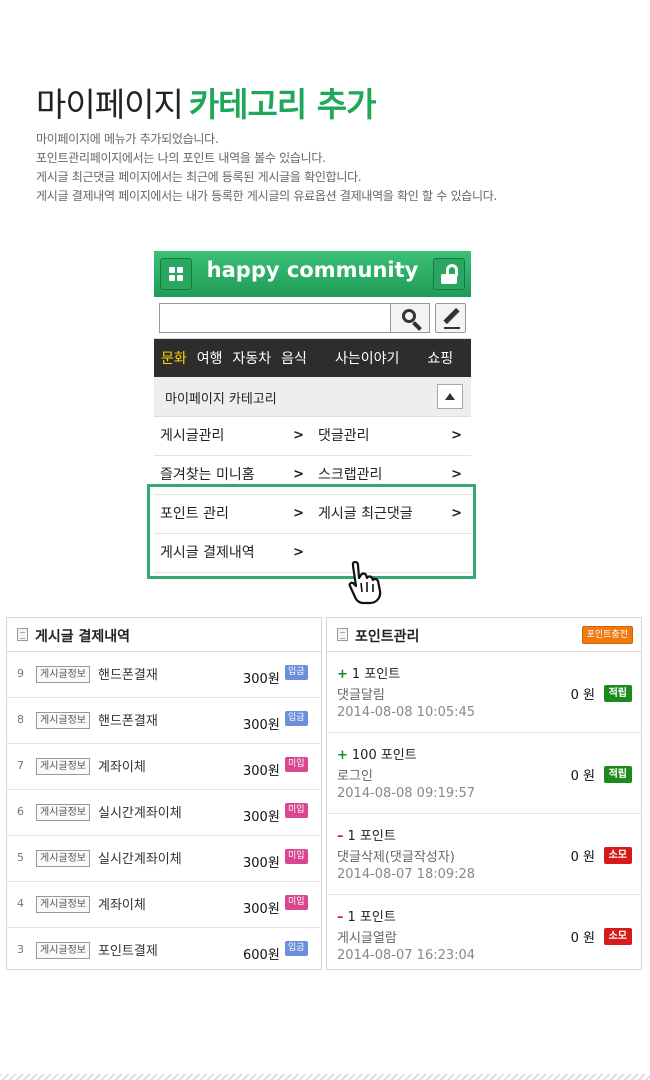 The width and height of the screenshot is (650, 1080). What do you see at coordinates (384, 755) in the screenshot?
I see `point-value: 100 포인트` at bounding box center [384, 755].